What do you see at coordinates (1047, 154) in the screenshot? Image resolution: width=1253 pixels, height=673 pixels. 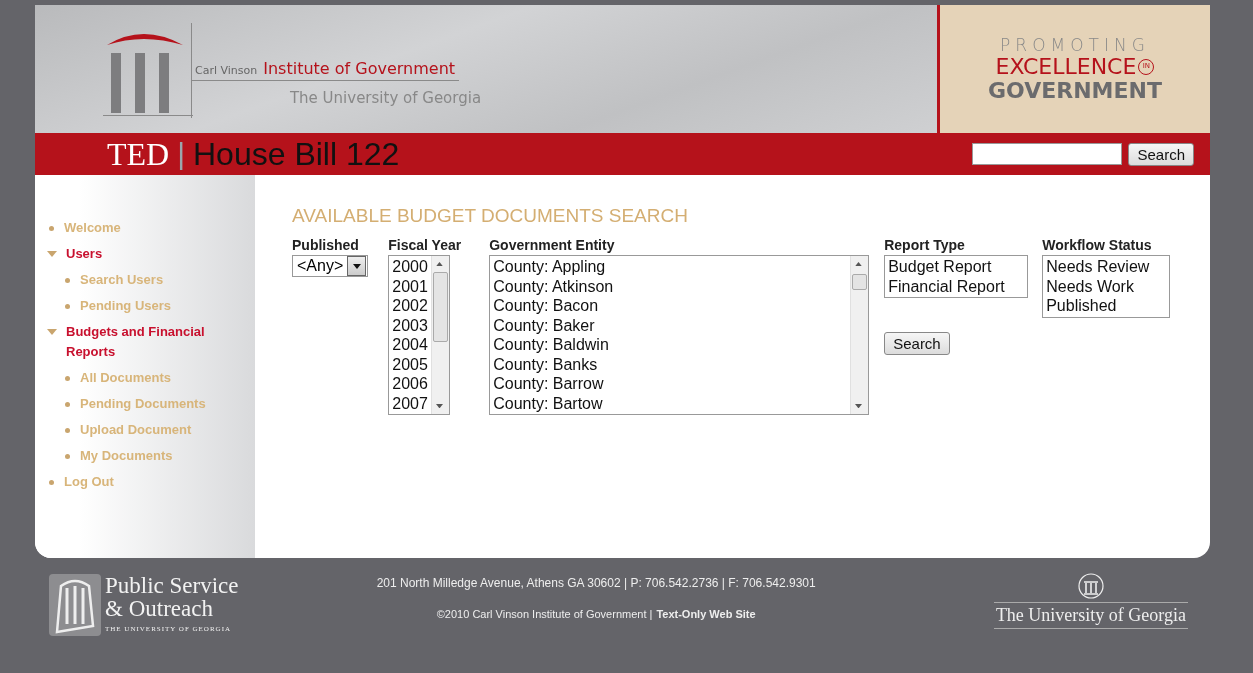 I see `search-field` at bounding box center [1047, 154].